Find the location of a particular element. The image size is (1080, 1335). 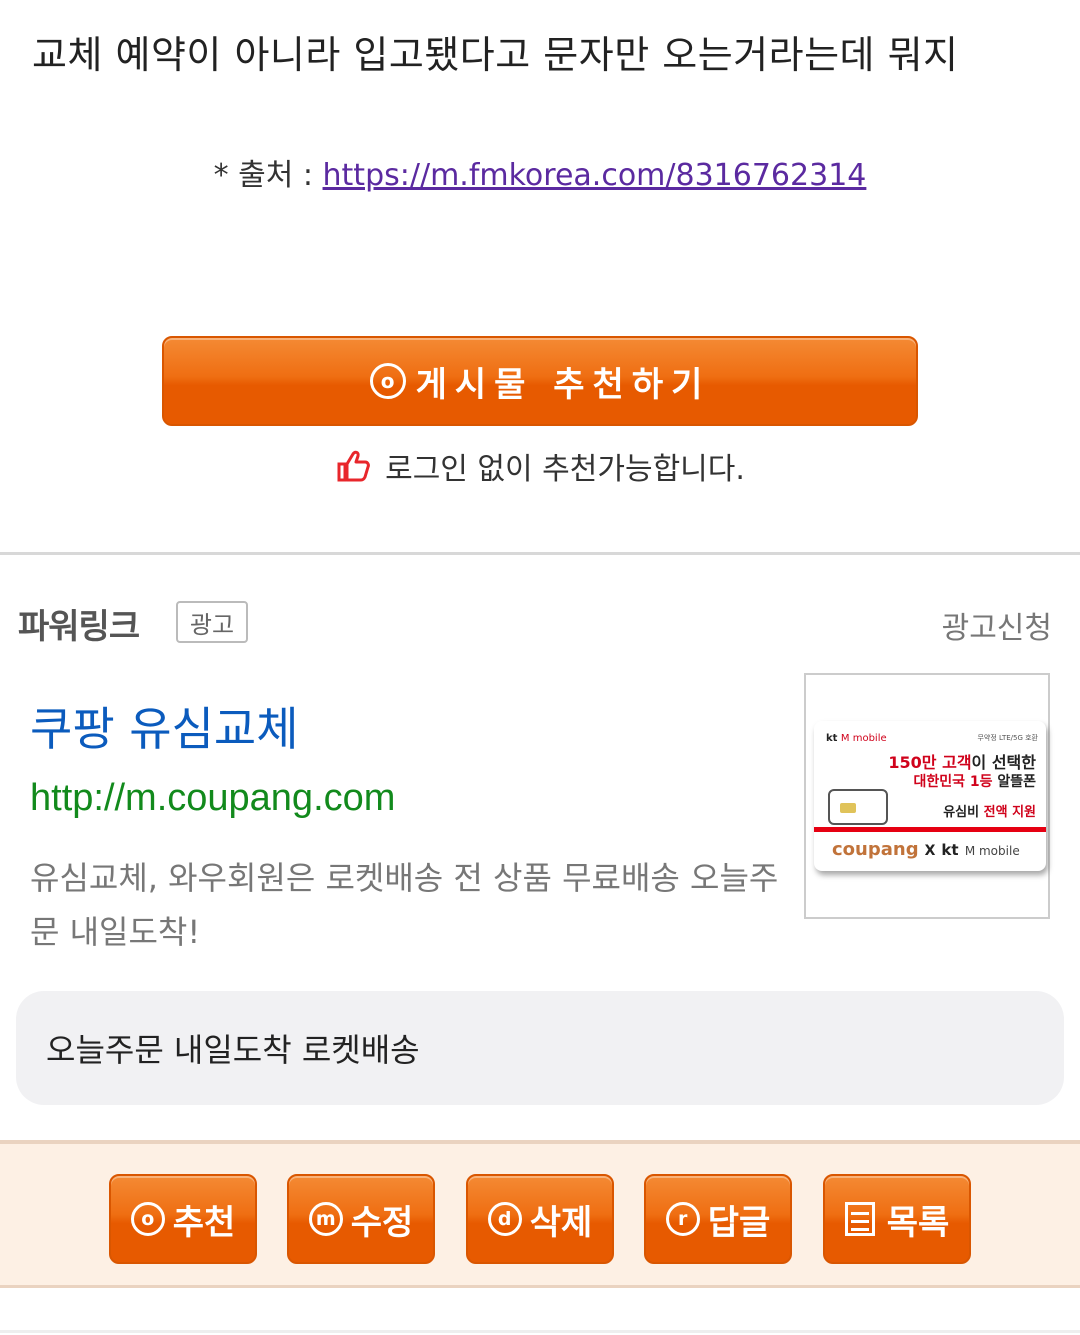

action-label: 답글 is located at coordinates (739, 1222).